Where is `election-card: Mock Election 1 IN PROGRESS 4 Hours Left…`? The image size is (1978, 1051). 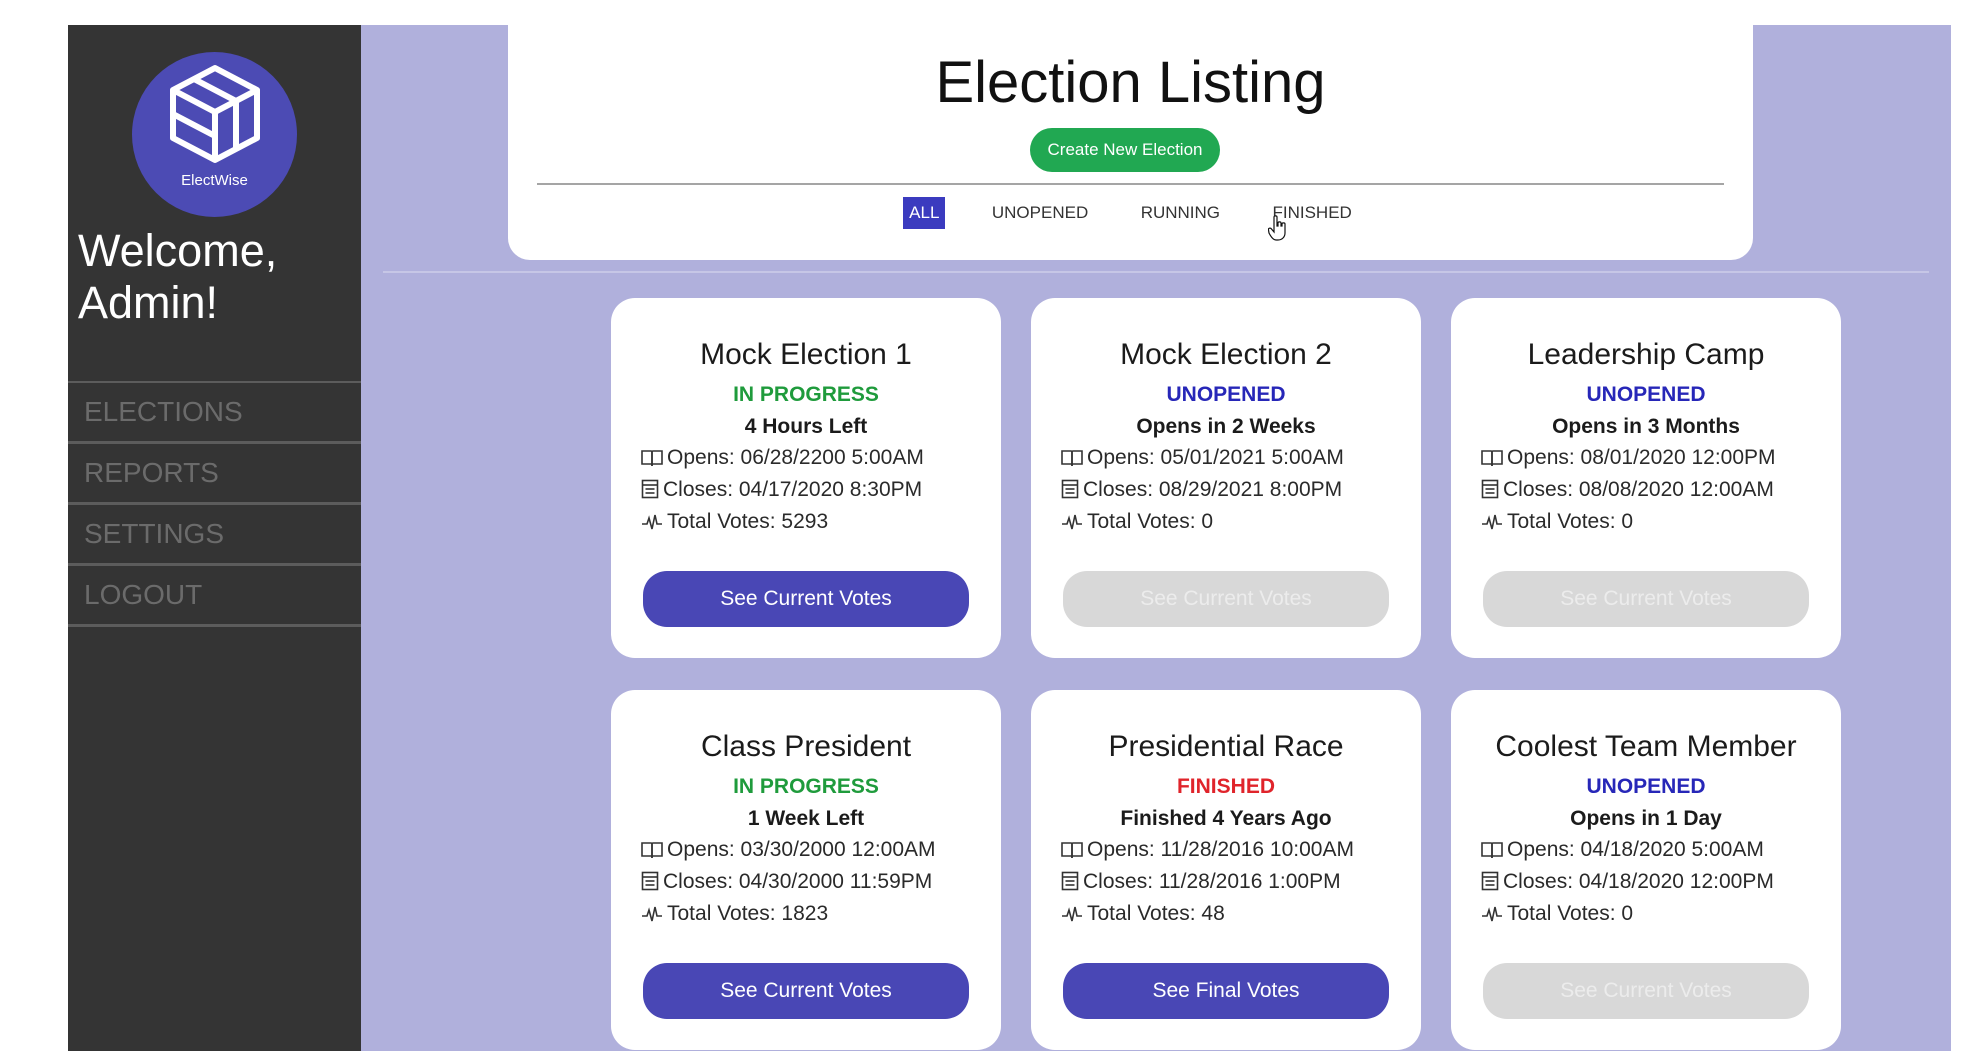
election-card: Mock Election 1 IN PROGRESS 4 Hours Left… is located at coordinates (806, 478).